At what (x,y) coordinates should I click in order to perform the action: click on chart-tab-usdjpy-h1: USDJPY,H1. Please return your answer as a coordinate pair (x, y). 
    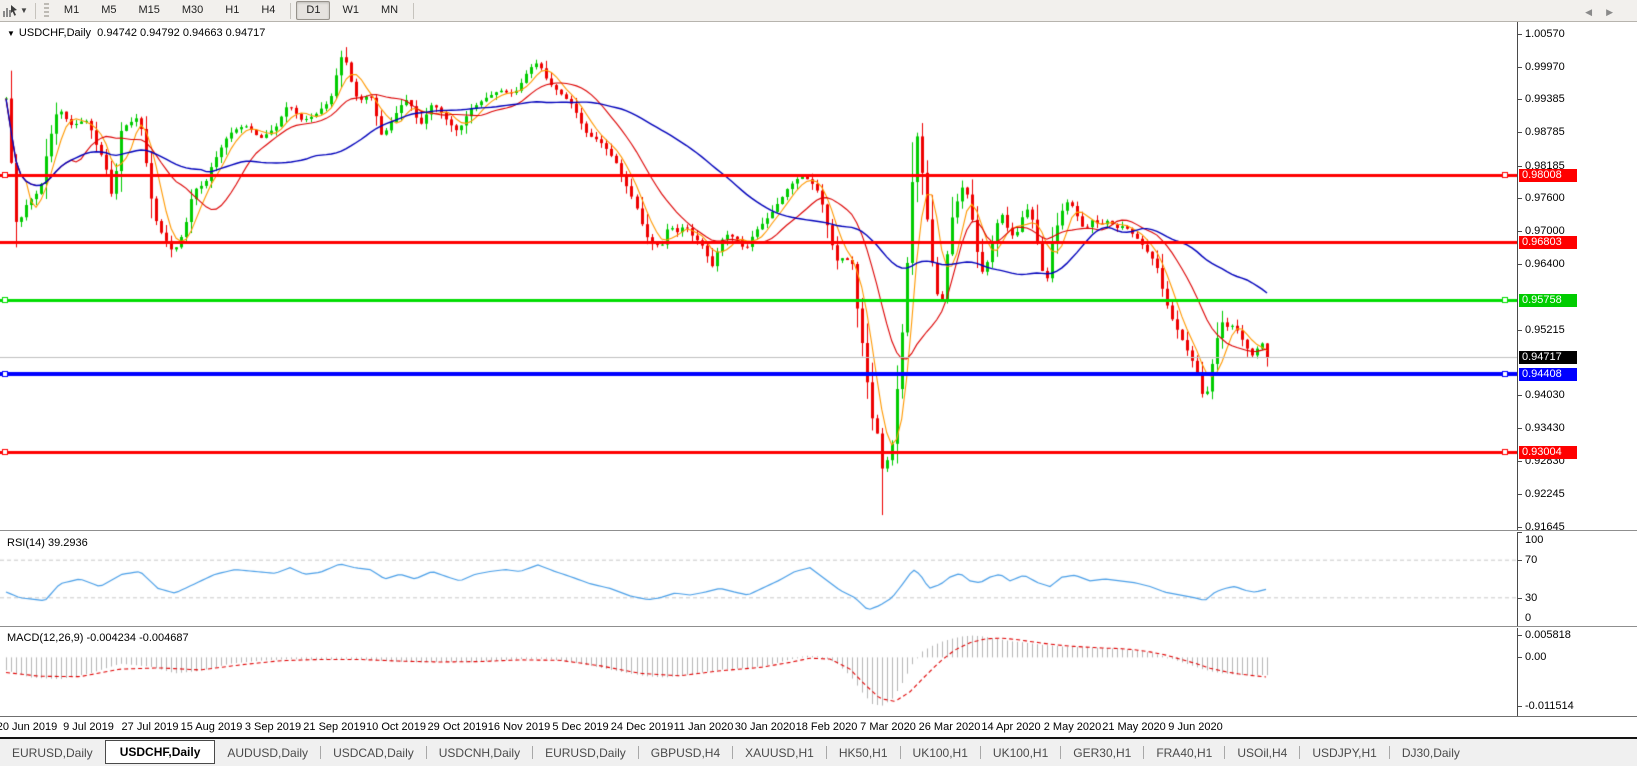
    Looking at the image, I should click on (1344, 753).